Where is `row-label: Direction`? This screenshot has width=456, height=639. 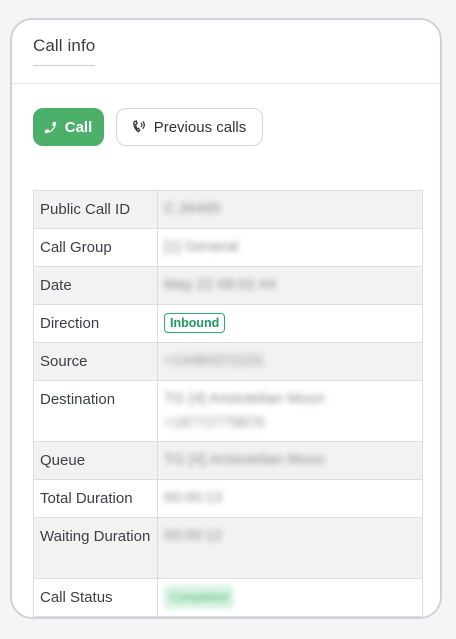 row-label: Direction is located at coordinates (95, 323).